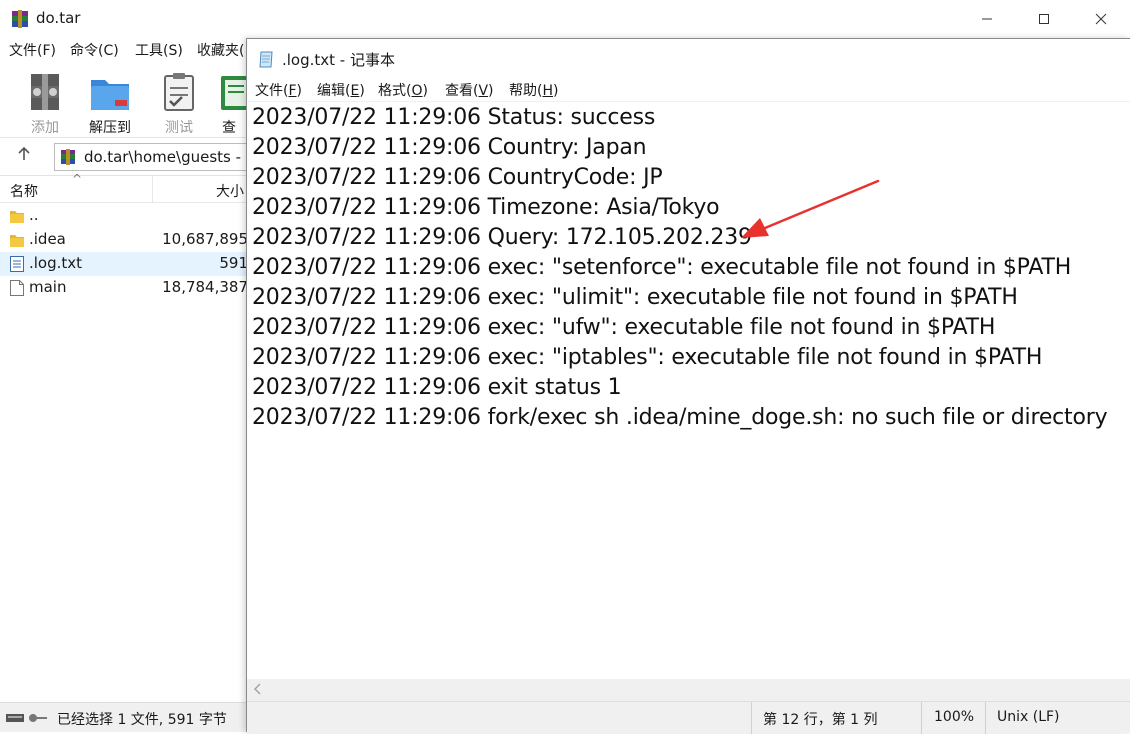  Describe the element at coordinates (220, 50) in the screenshot. I see `winrar-menu-favorites: 收藏夹(` at that location.